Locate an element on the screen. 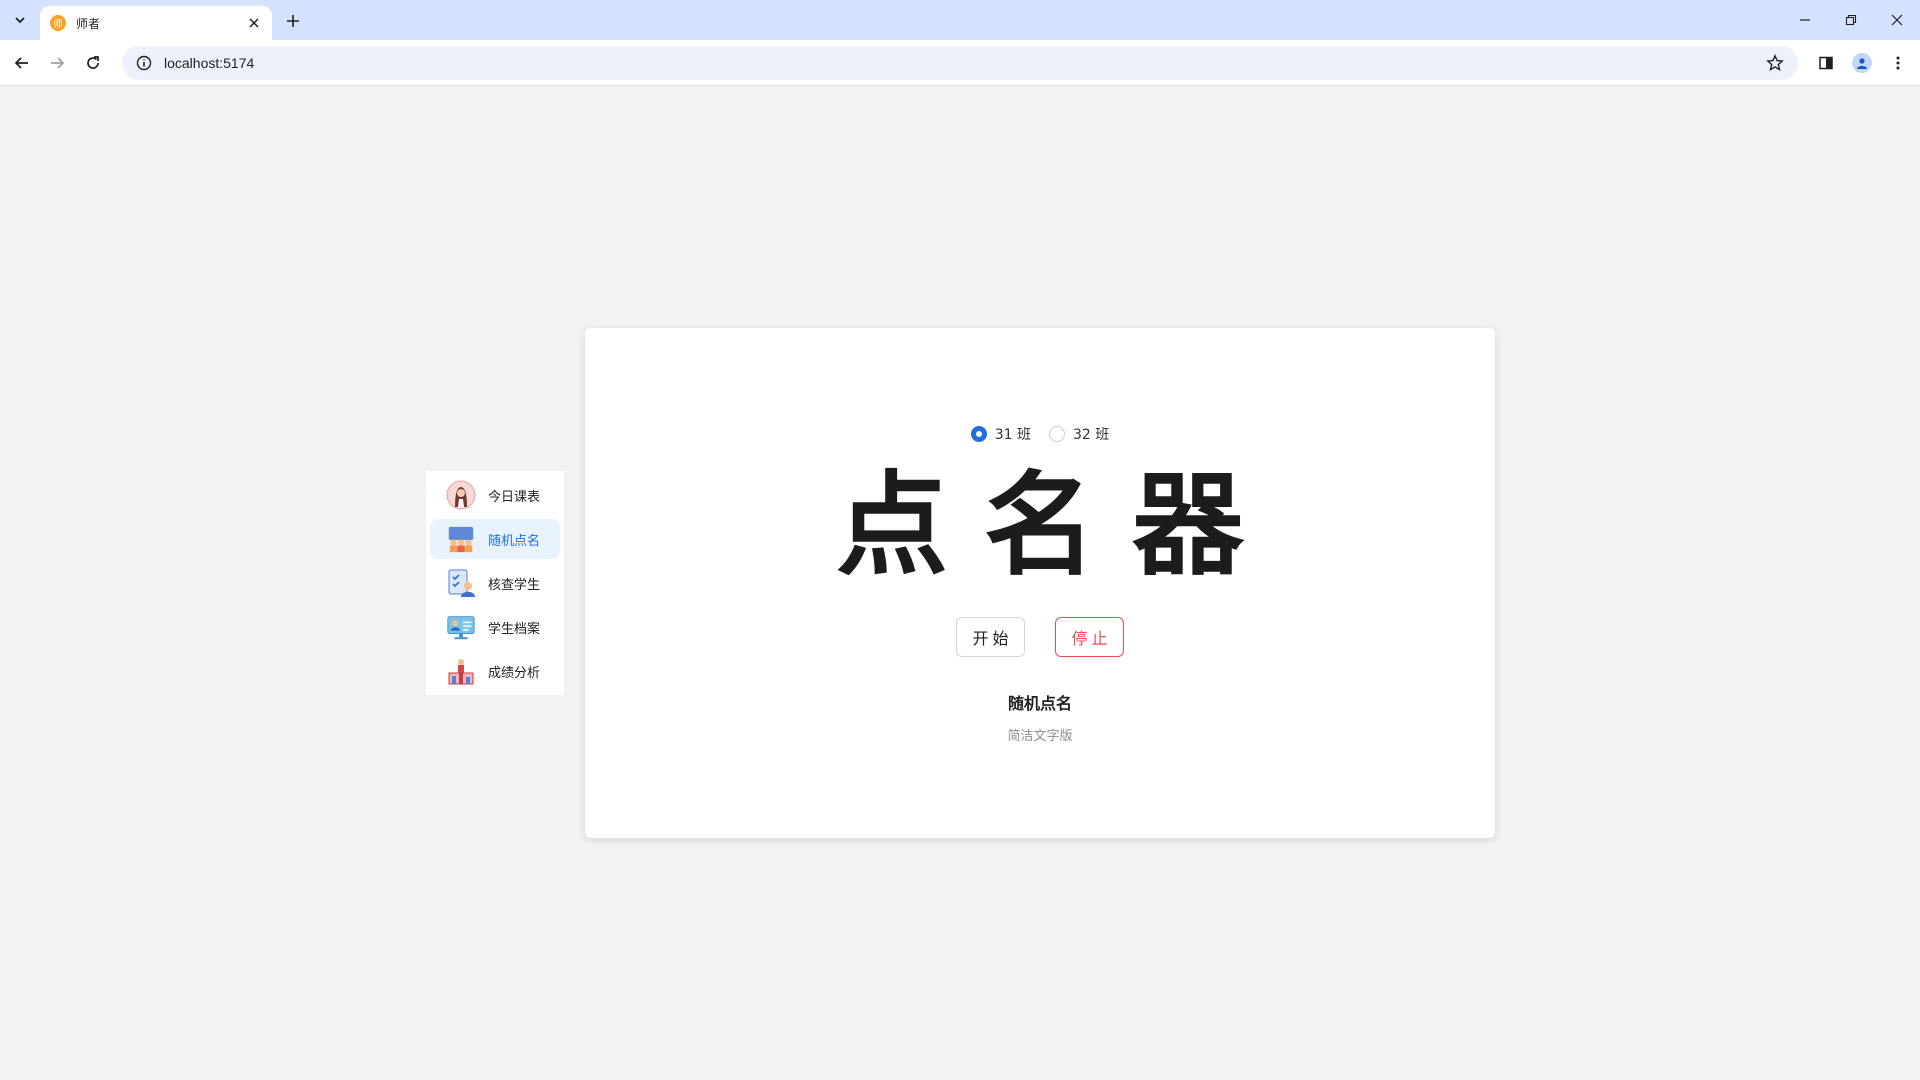 The image size is (1920, 1080). sidebar-item-random-call: 随机点名 is located at coordinates (495, 539).